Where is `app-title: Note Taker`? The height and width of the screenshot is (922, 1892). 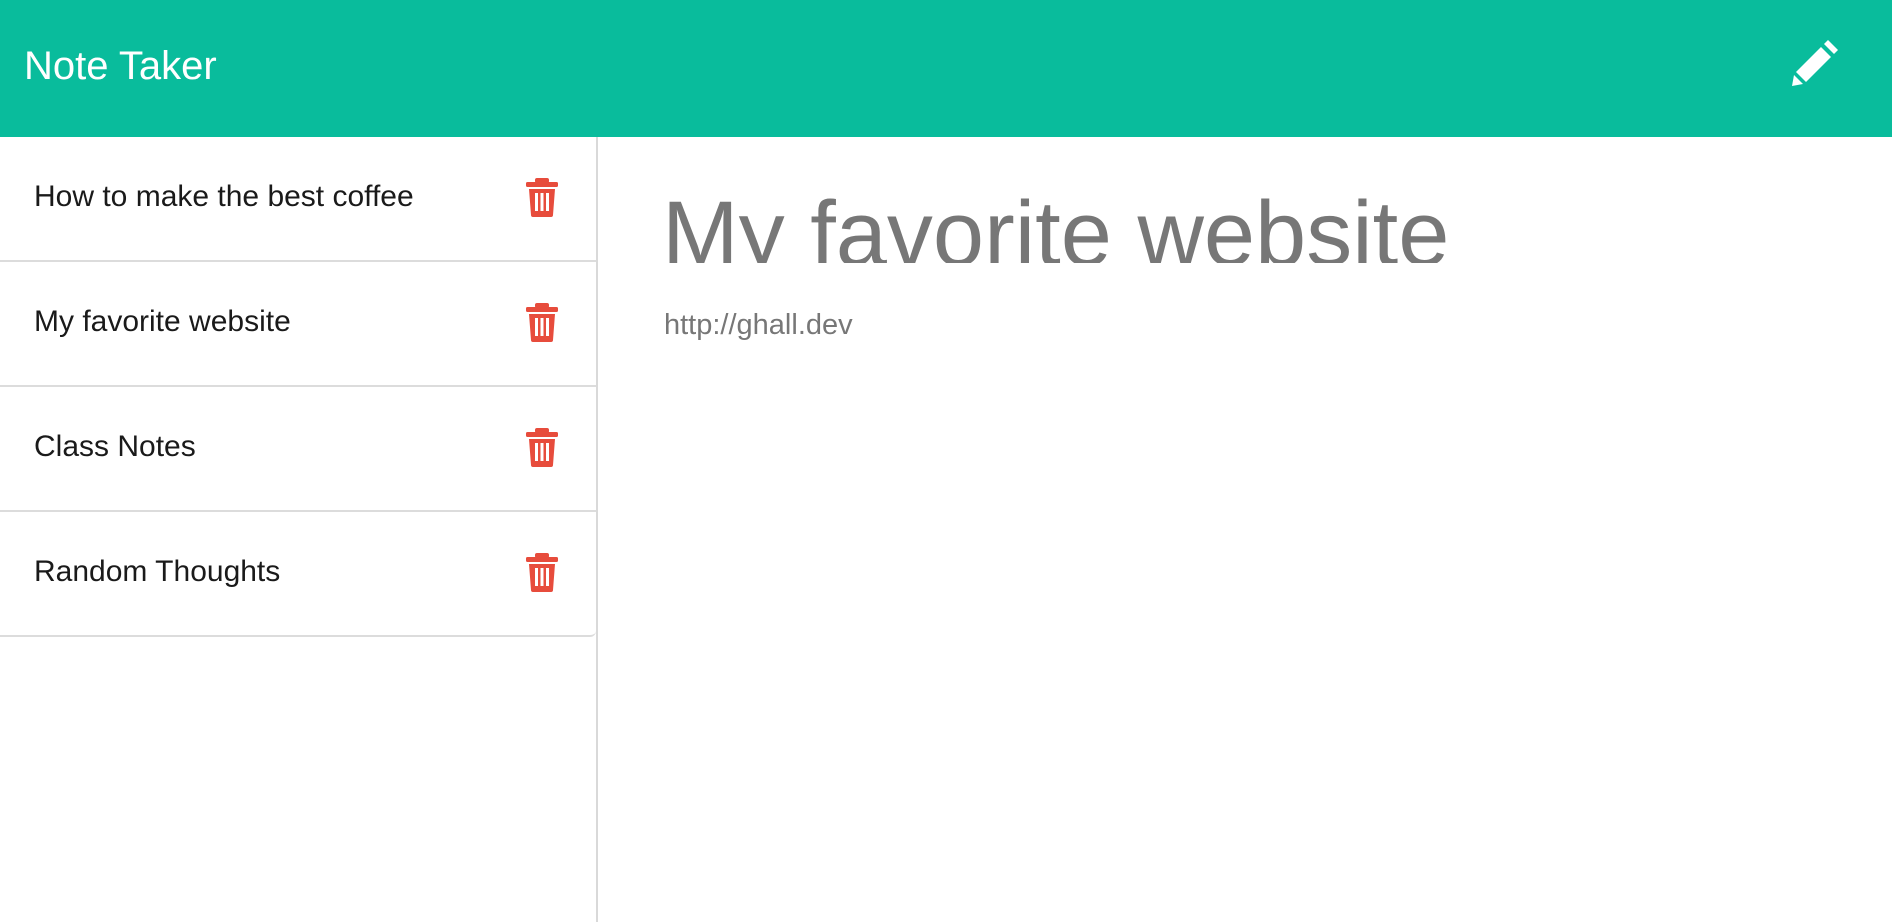
app-title: Note Taker is located at coordinates (120, 66).